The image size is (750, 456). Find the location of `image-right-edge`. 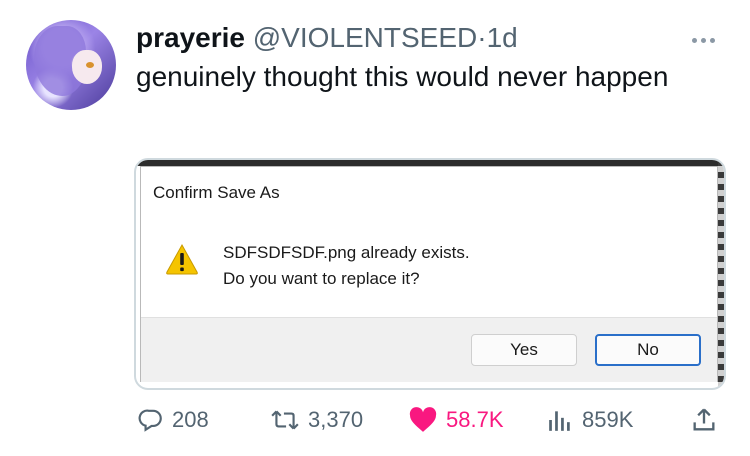

image-right-edge is located at coordinates (721, 274).